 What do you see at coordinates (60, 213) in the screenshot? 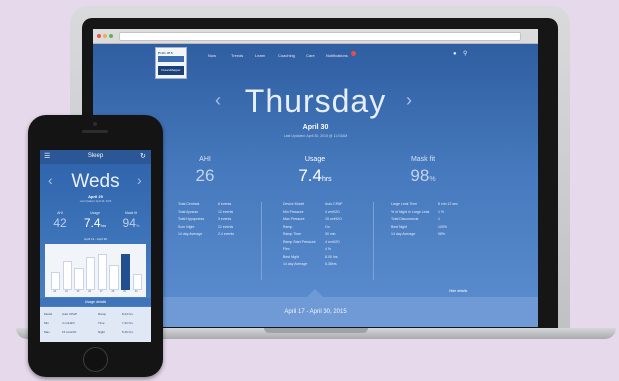
I see `phone-metric-label-ahi: AHI` at bounding box center [60, 213].